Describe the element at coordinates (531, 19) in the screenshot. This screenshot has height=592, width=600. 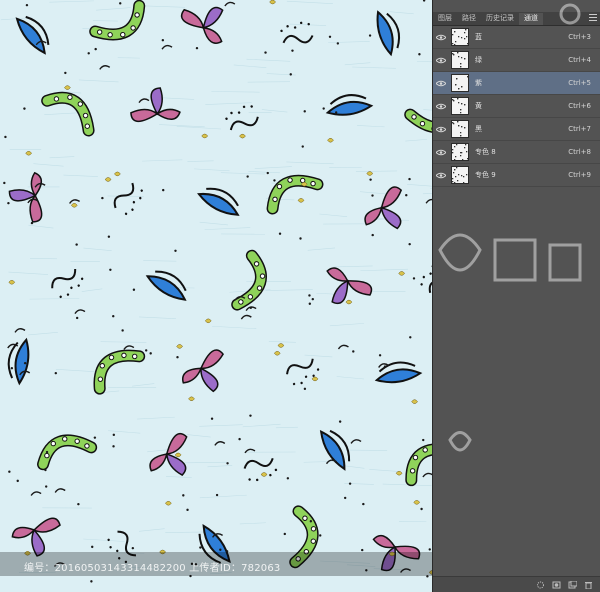
I see `tab-channels: 通道` at that location.